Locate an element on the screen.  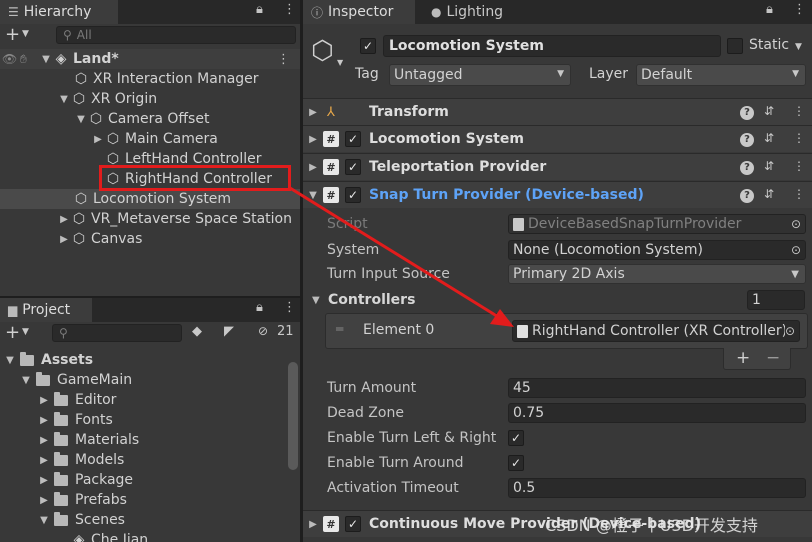
component-locomotion-system: ▶ # ✓ Locomotion System ? ⇵ ⋮ is located at coordinates (557, 138).